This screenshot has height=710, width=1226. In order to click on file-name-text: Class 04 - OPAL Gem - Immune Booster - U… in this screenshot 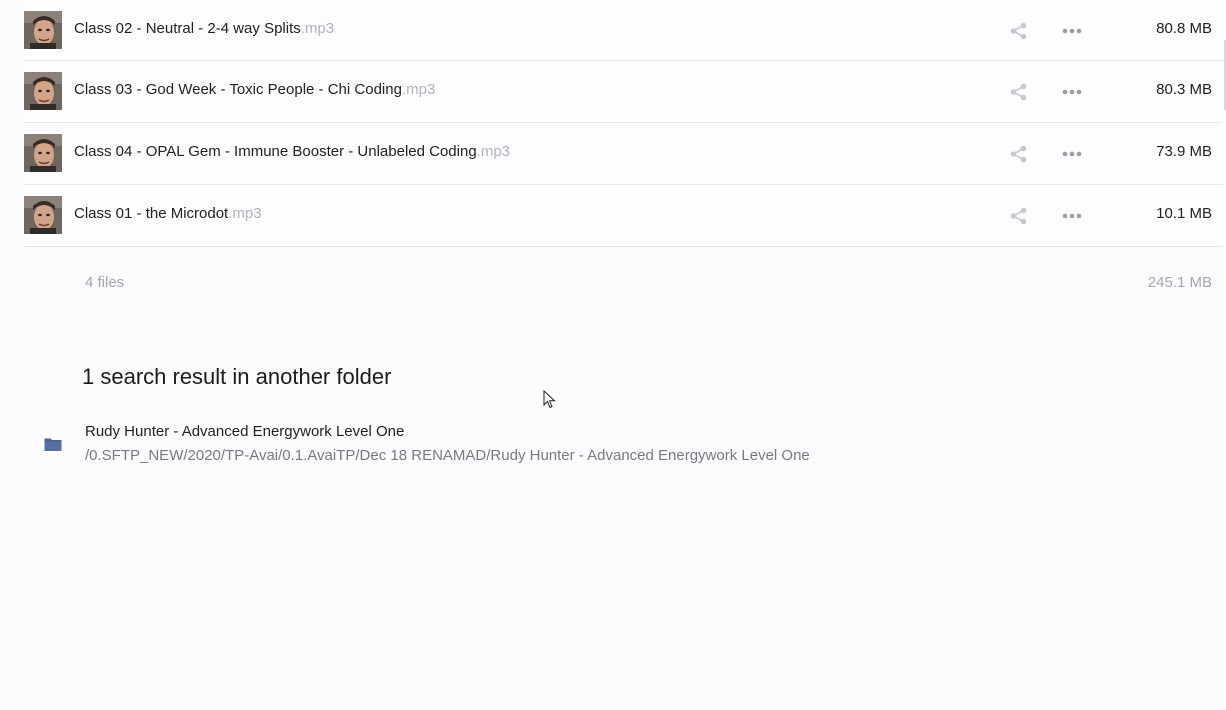, I will do `click(275, 151)`.